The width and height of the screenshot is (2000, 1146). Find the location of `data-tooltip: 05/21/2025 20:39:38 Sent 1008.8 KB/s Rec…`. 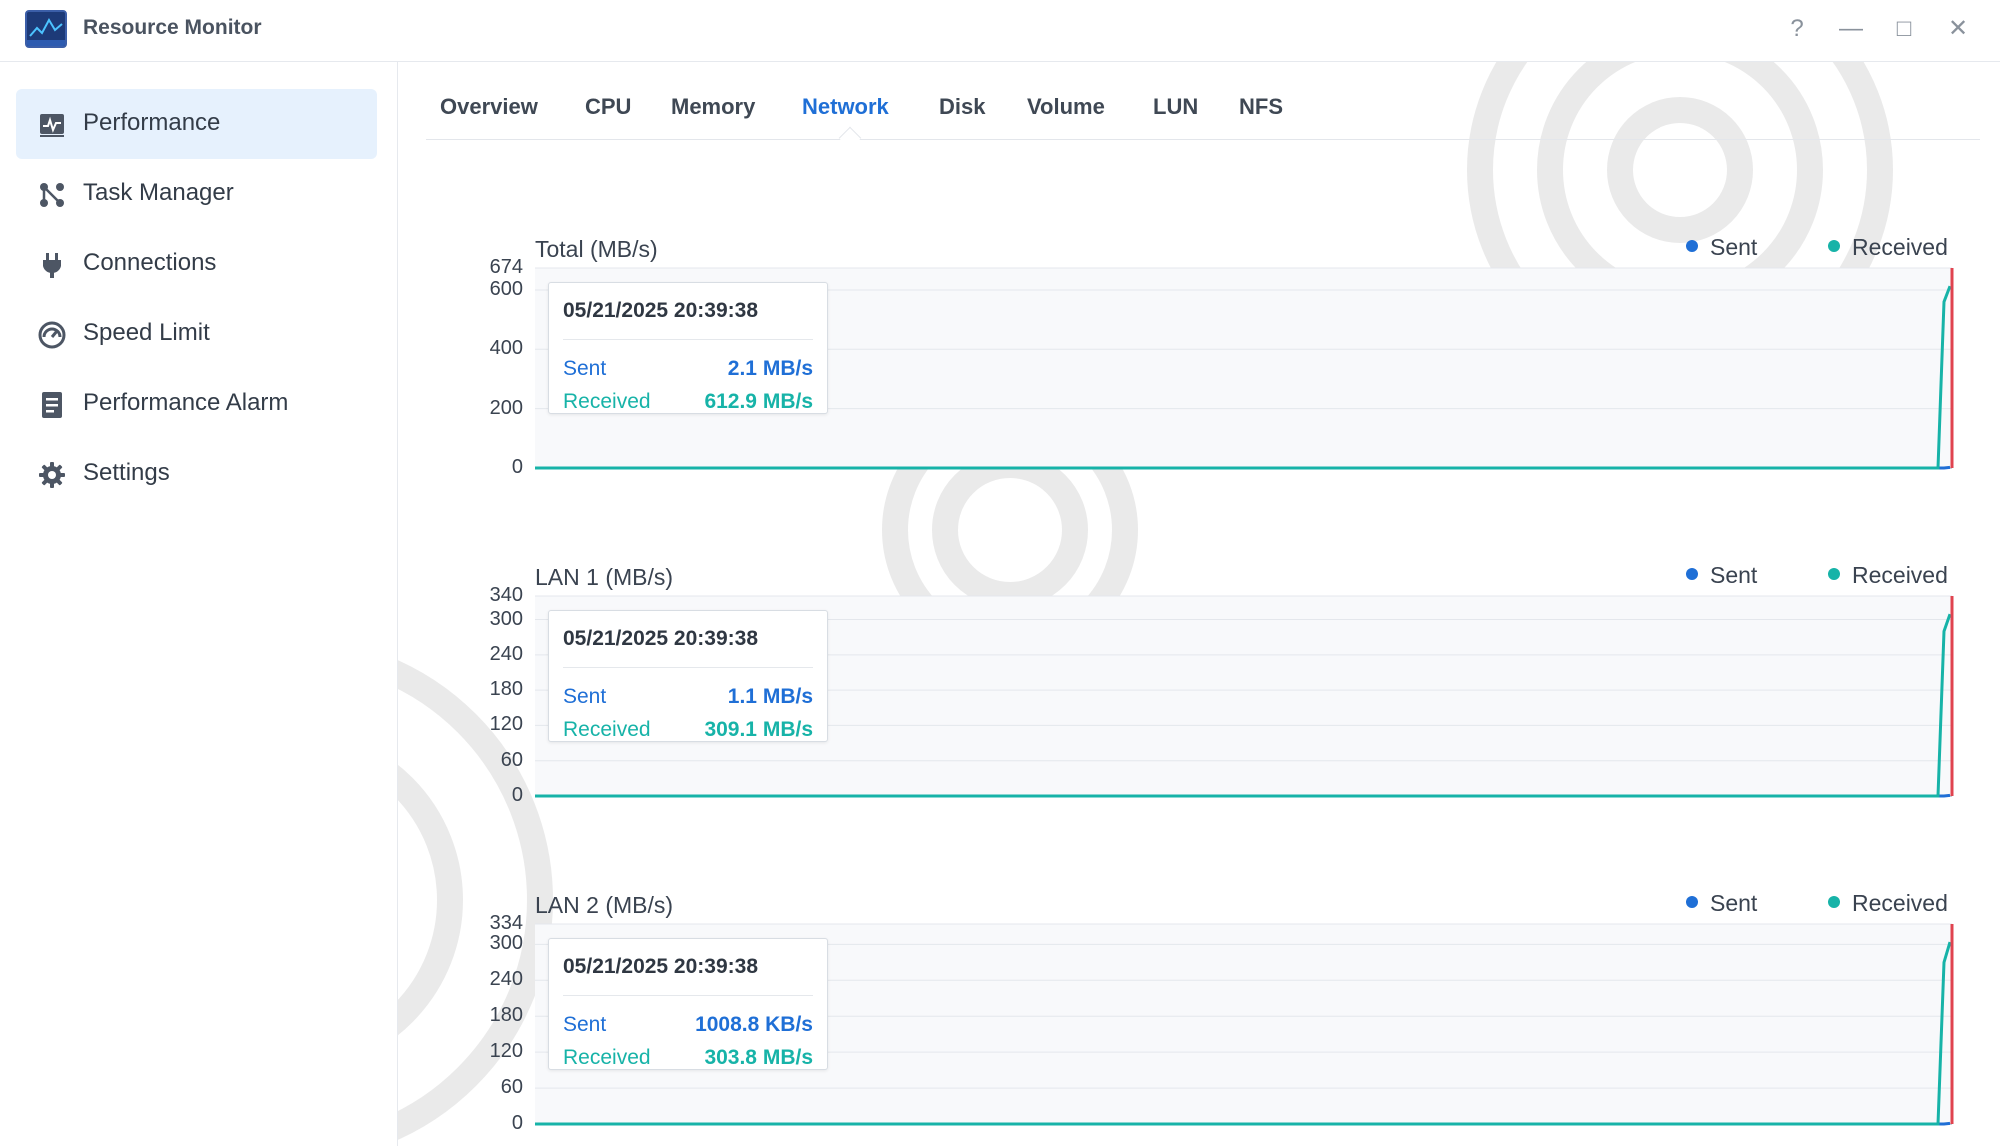

data-tooltip: 05/21/2025 20:39:38 Sent 1008.8 KB/s Rec… is located at coordinates (688, 1004).